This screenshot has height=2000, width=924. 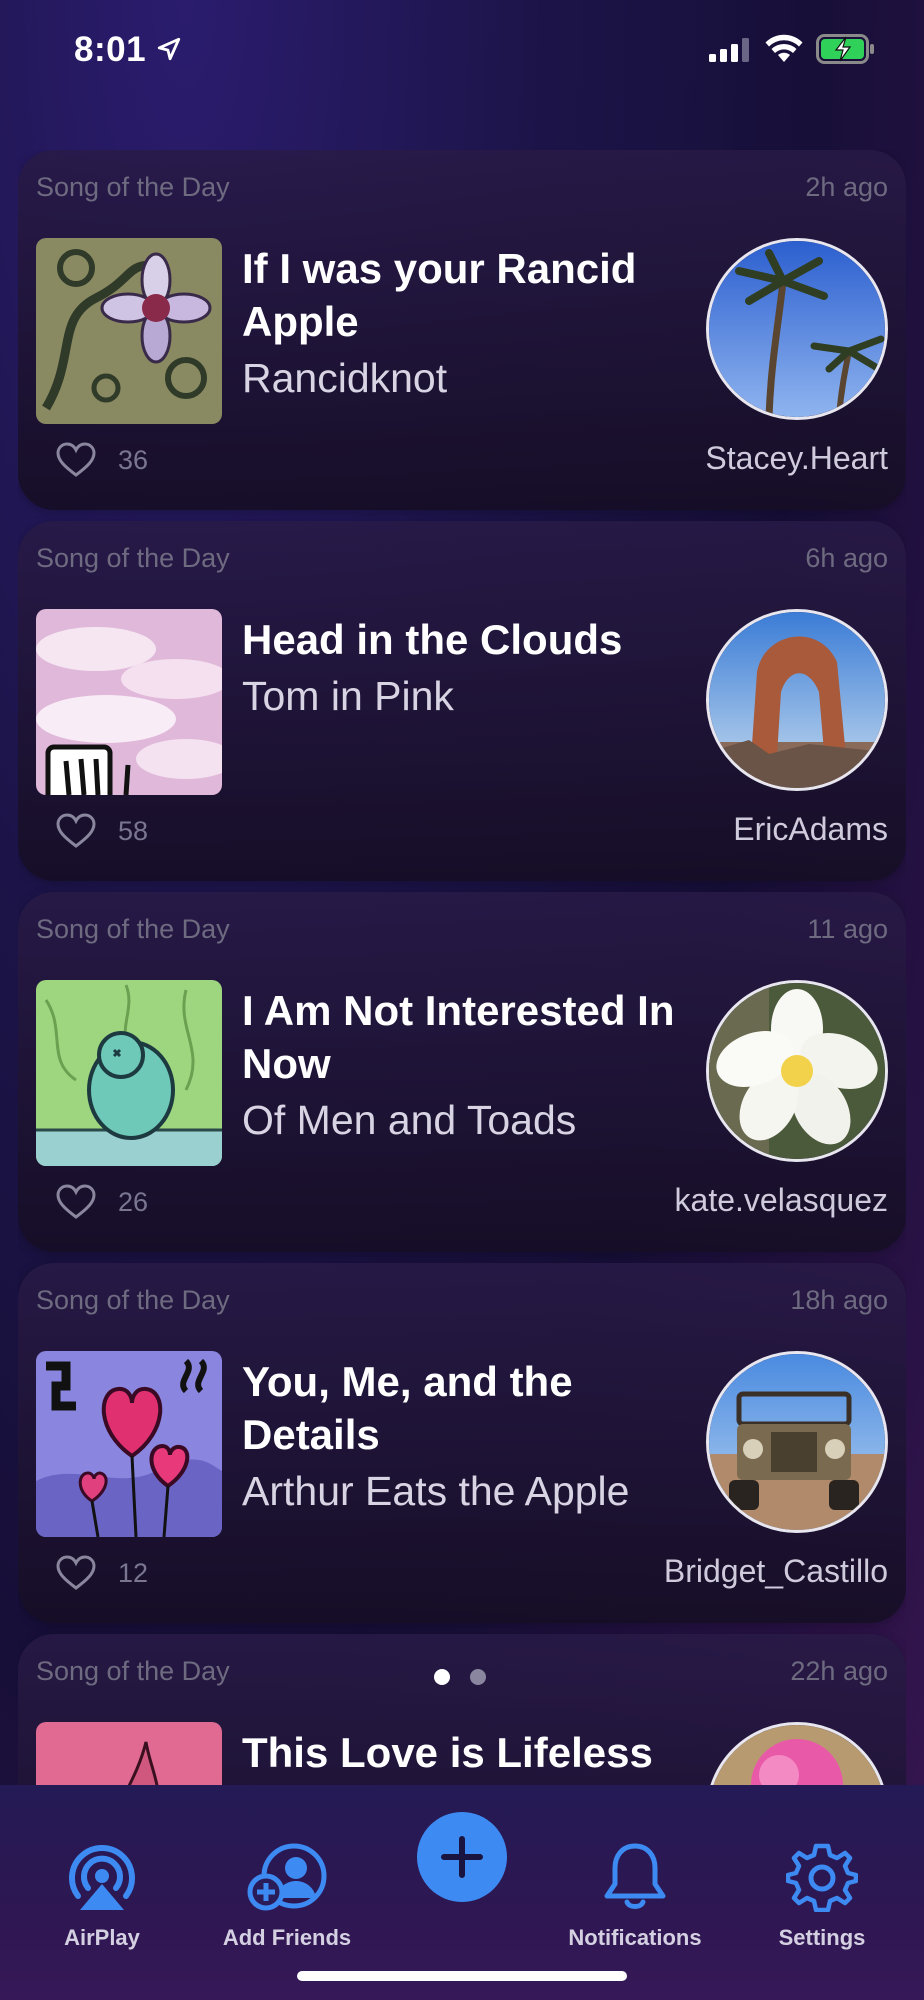 I want to click on location-arrow-icon, so click(x=169, y=49).